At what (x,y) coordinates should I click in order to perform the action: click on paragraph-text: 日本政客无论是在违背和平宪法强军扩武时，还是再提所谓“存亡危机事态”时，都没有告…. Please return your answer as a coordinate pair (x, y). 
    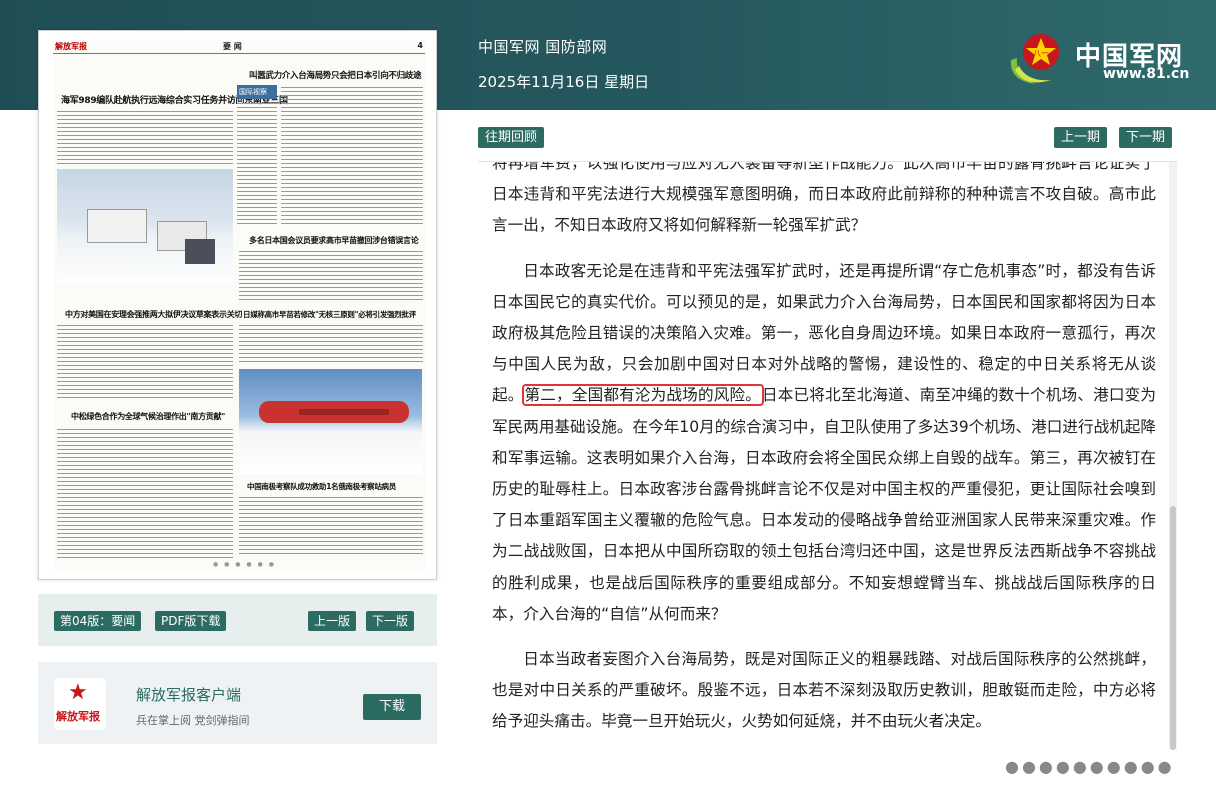
    Looking at the image, I should click on (824, 333).